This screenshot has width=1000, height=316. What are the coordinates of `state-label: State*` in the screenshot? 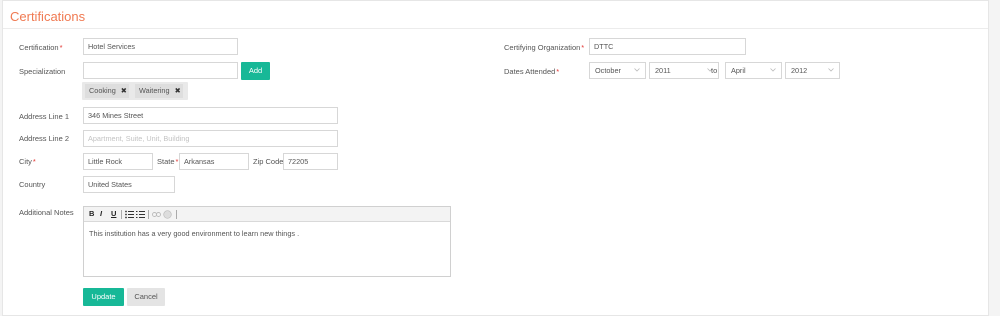 It's located at (168, 161).